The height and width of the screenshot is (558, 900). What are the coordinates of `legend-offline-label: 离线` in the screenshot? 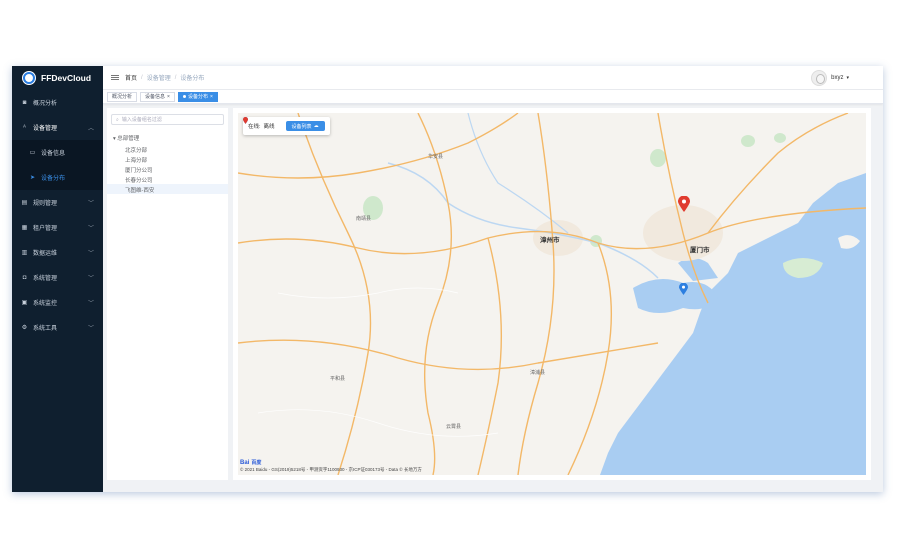 It's located at (269, 127).